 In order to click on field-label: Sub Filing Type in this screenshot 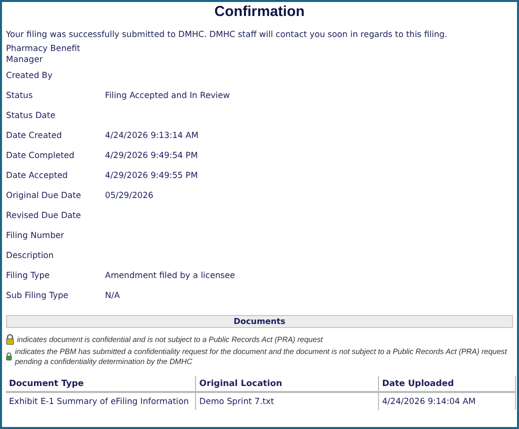, I will do `click(38, 295)`.